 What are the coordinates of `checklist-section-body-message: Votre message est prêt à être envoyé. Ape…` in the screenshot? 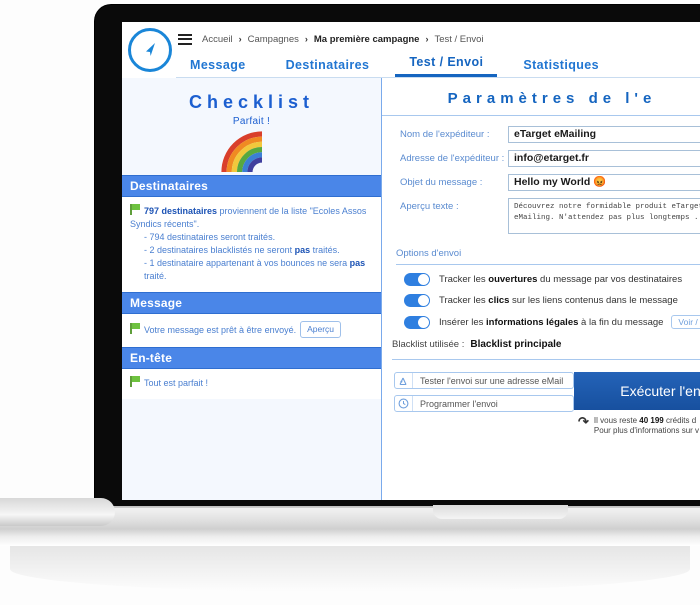 It's located at (251, 330).